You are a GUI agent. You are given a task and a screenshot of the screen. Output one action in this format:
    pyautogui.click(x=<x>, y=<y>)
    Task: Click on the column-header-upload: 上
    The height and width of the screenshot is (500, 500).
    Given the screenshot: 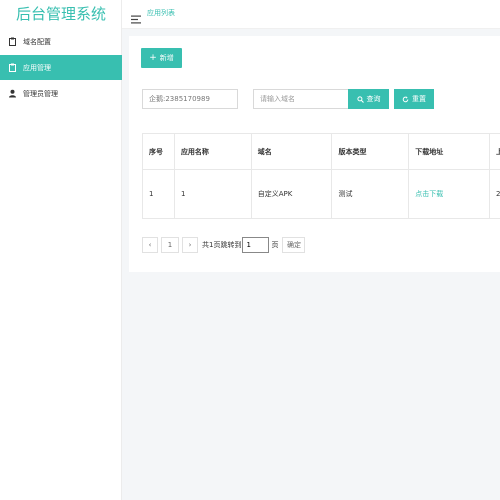 What is the action you would take?
    pyautogui.click(x=494, y=151)
    